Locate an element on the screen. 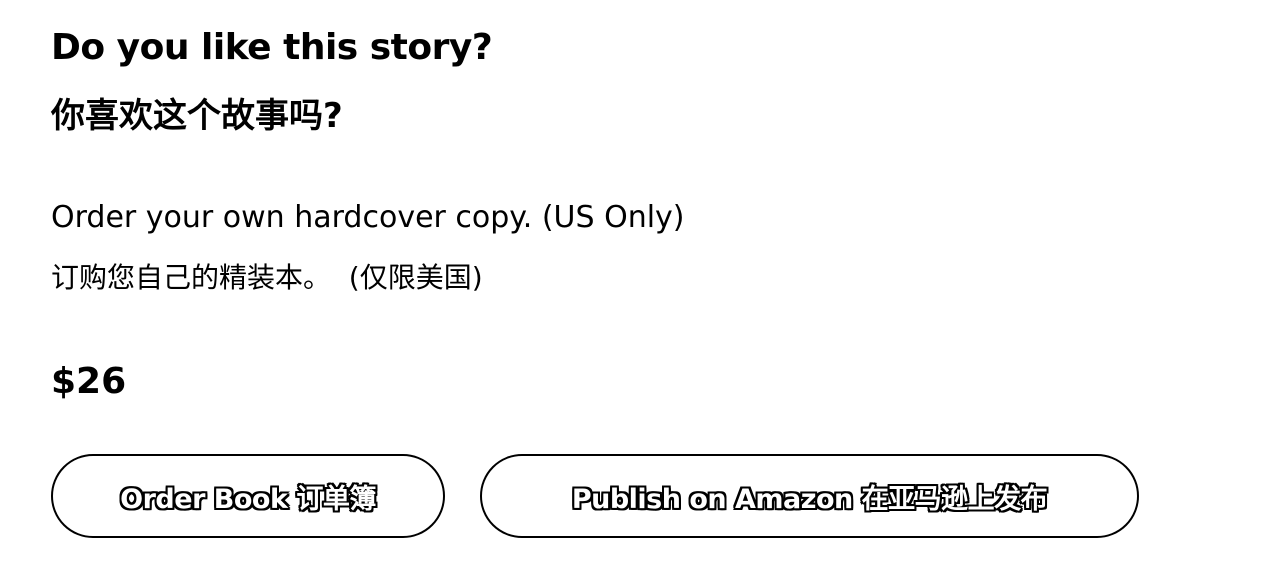 Image resolution: width=1280 pixels, height=562 pixels. page-title-chinese: 你喜欢这个故事吗? is located at coordinates (197, 116).